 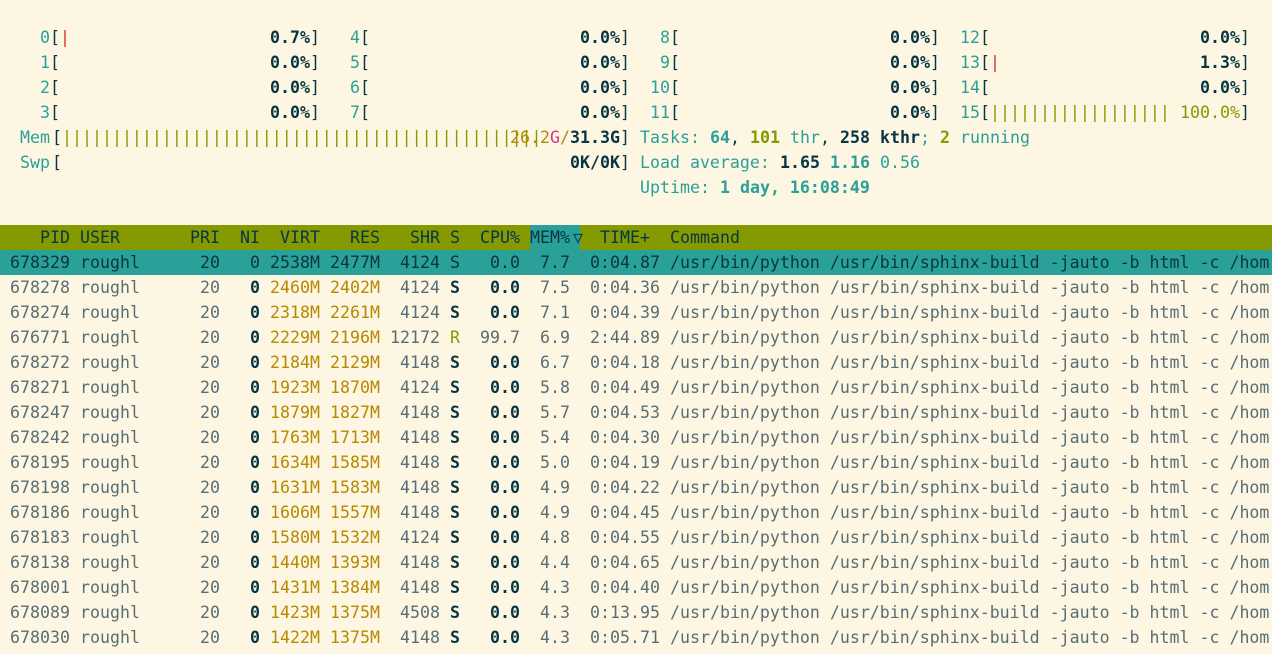 I want to click on proc-time: 0:04.19, so click(x=625, y=462).